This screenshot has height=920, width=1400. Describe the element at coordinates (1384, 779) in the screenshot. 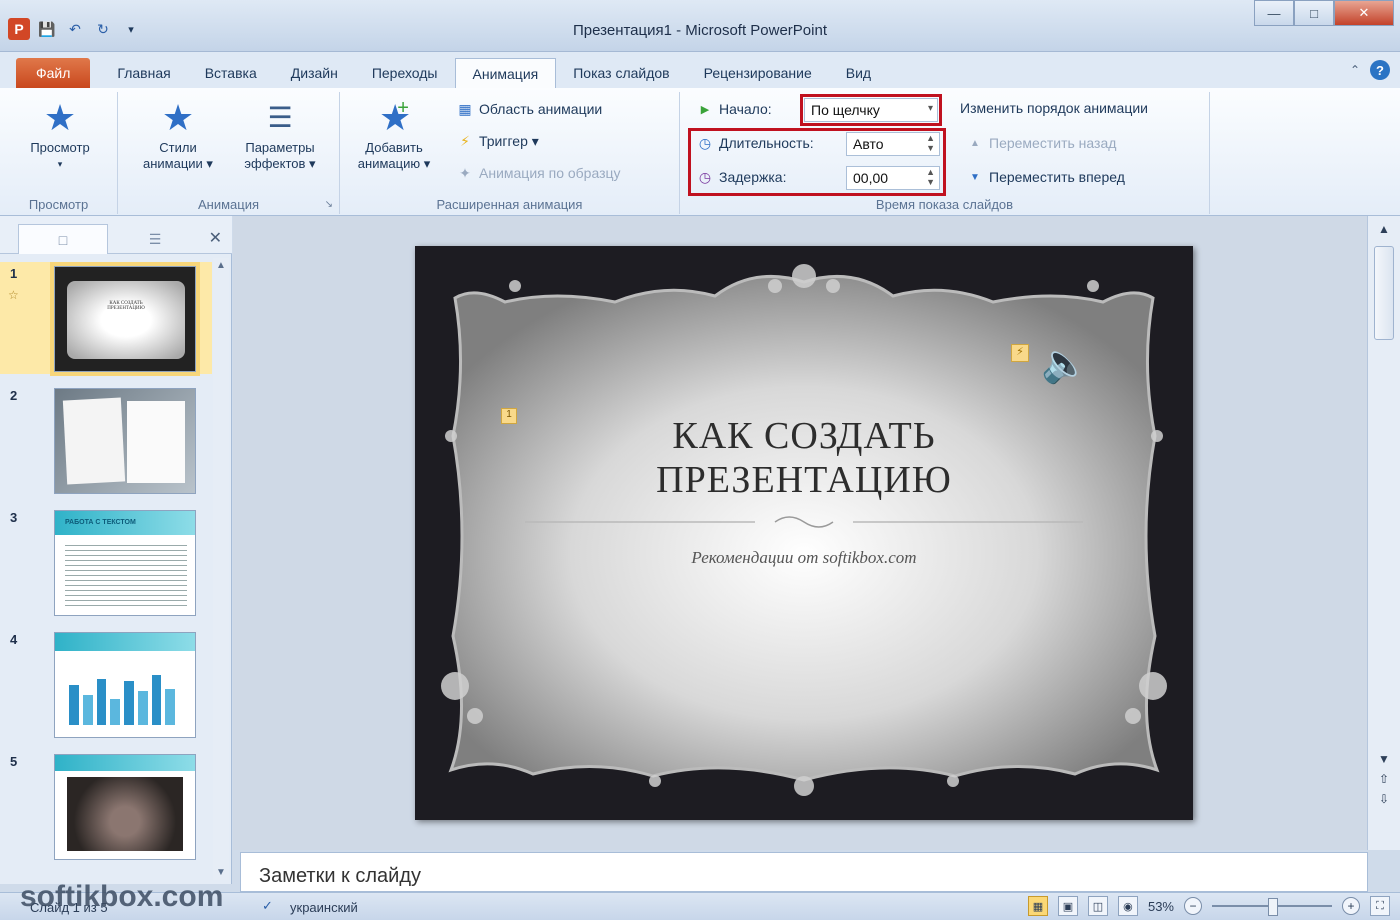

I see `previous-slide-icon: ⇧` at that location.